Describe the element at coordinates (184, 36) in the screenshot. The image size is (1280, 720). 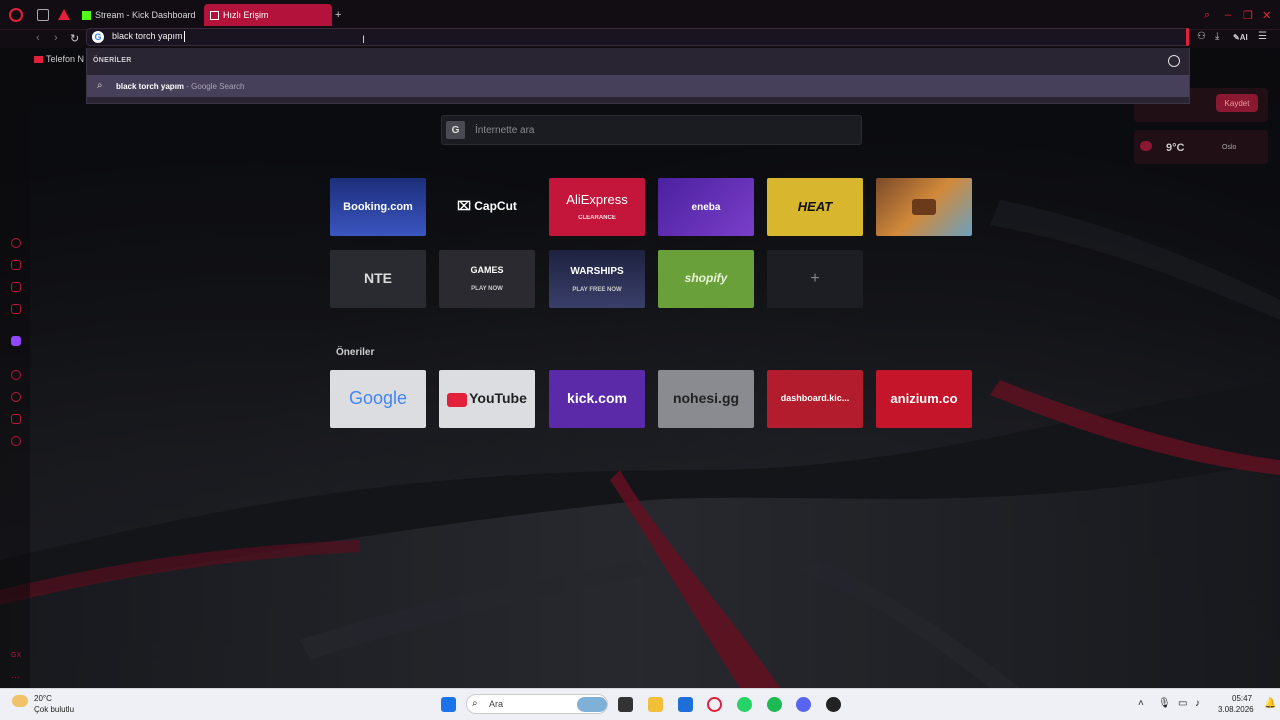
I see `text-caret` at that location.